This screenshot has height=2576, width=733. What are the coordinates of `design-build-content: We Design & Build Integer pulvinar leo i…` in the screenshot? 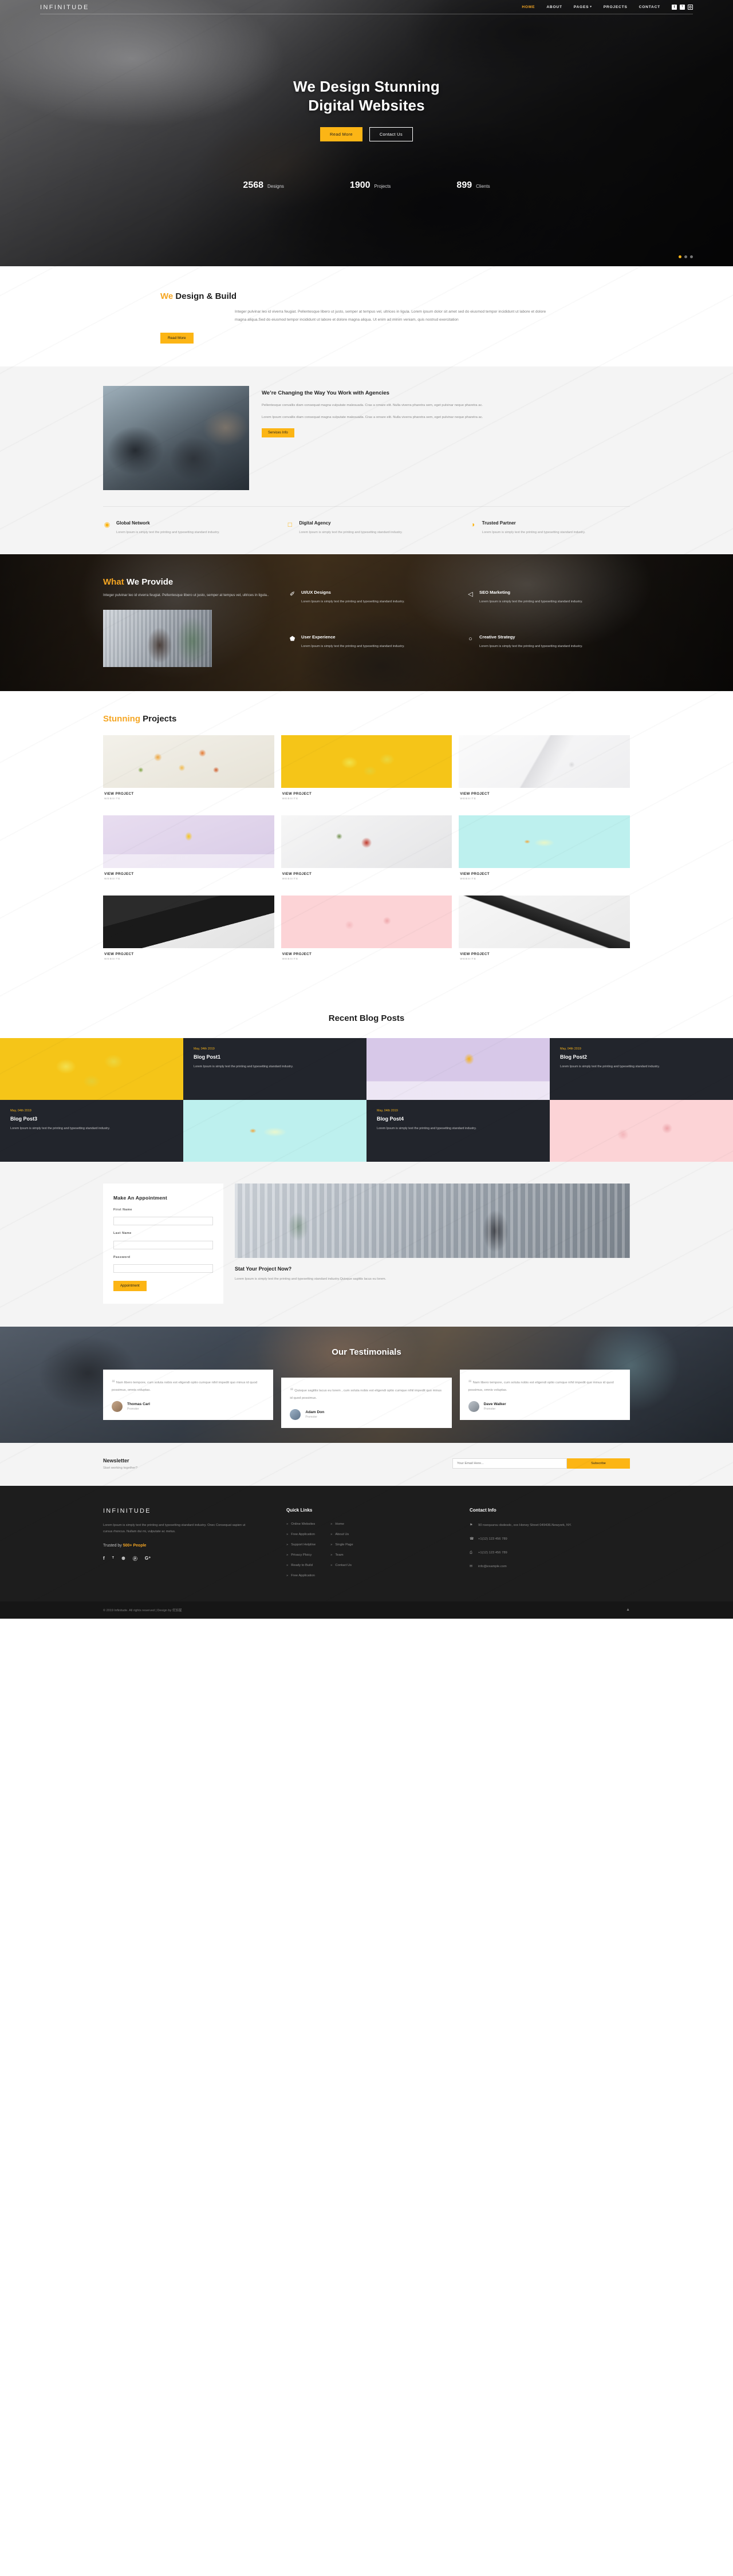 It's located at (366, 317).